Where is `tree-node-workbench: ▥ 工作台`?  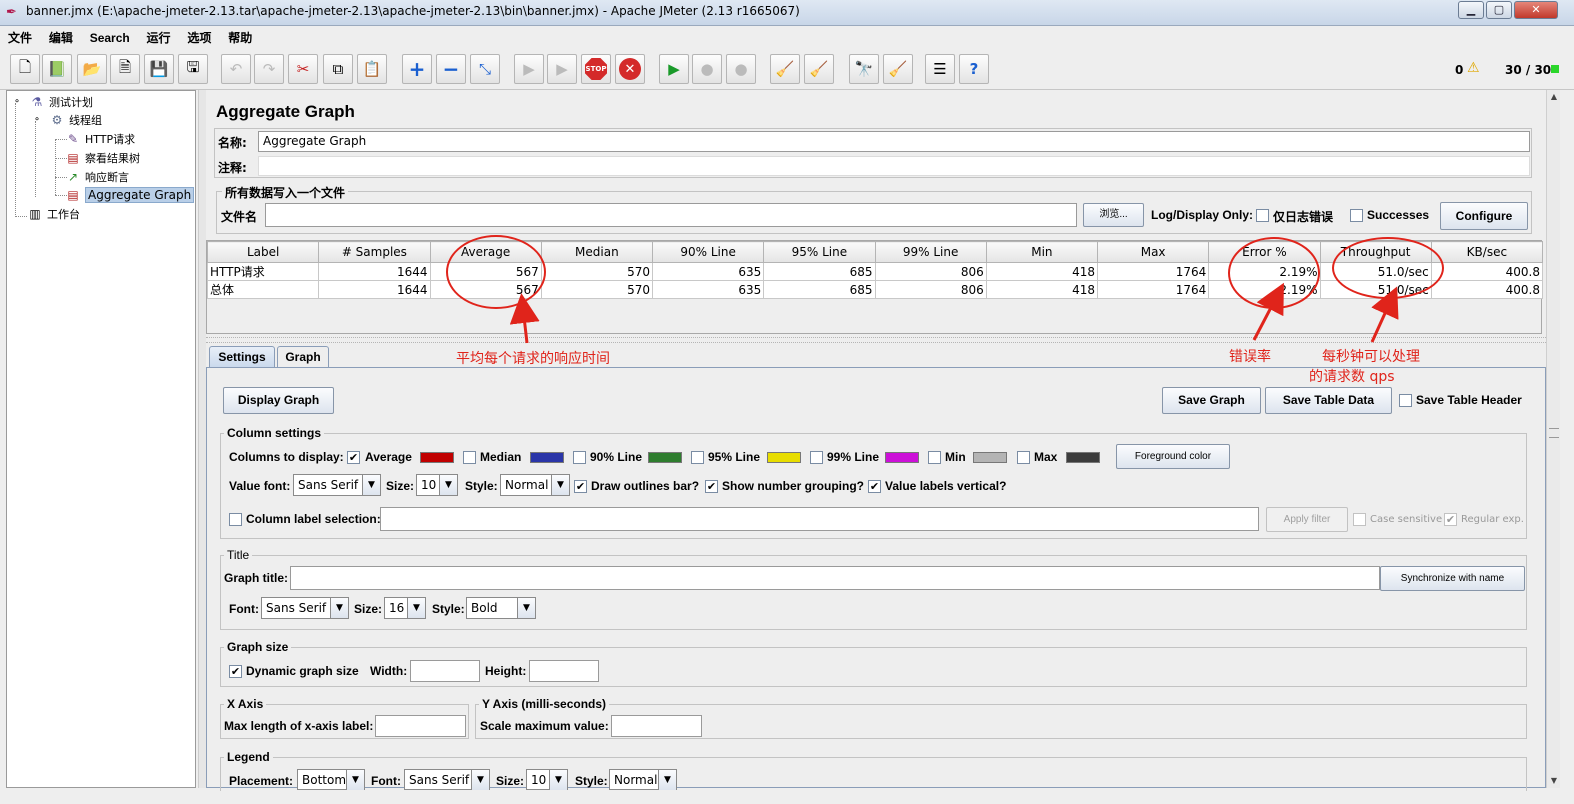 tree-node-workbench: ▥ 工作台 is located at coordinates (53, 214).